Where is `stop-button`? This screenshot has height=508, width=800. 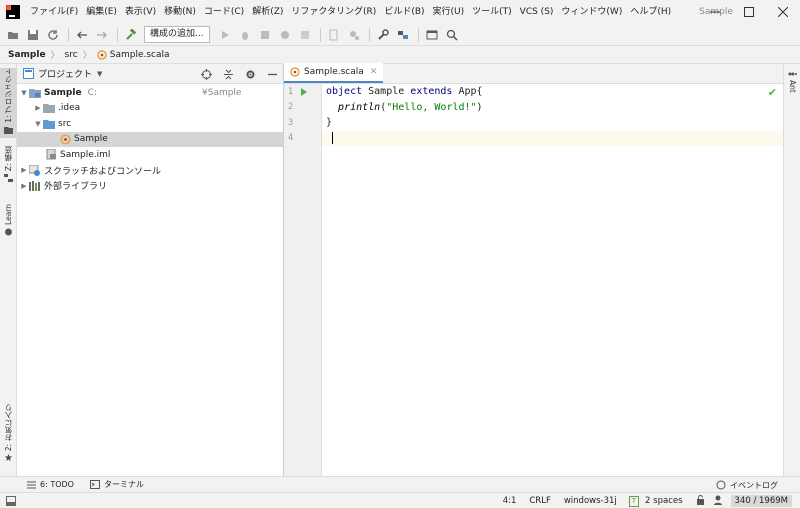
stop-button is located at coordinates (305, 35).